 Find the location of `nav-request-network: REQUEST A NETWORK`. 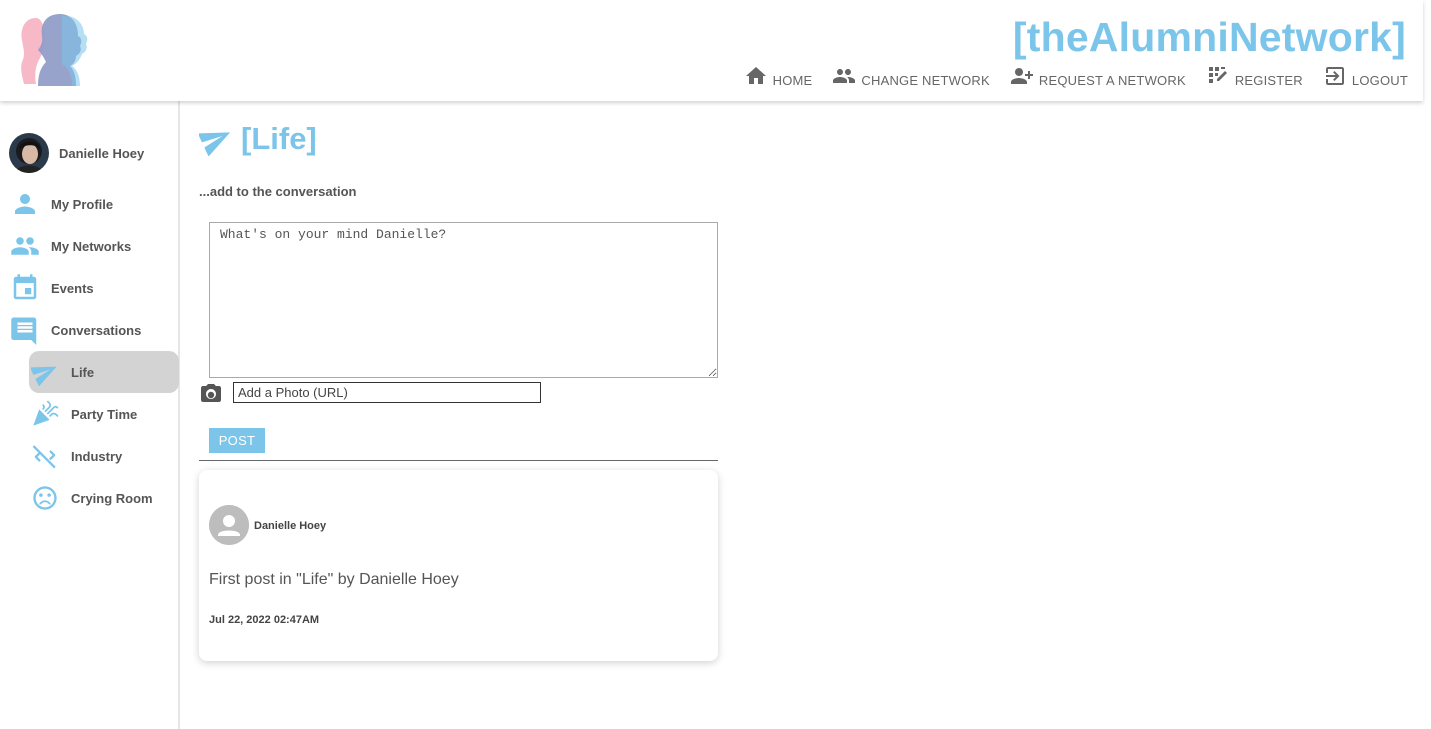

nav-request-network: REQUEST A NETWORK is located at coordinates (1098, 76).